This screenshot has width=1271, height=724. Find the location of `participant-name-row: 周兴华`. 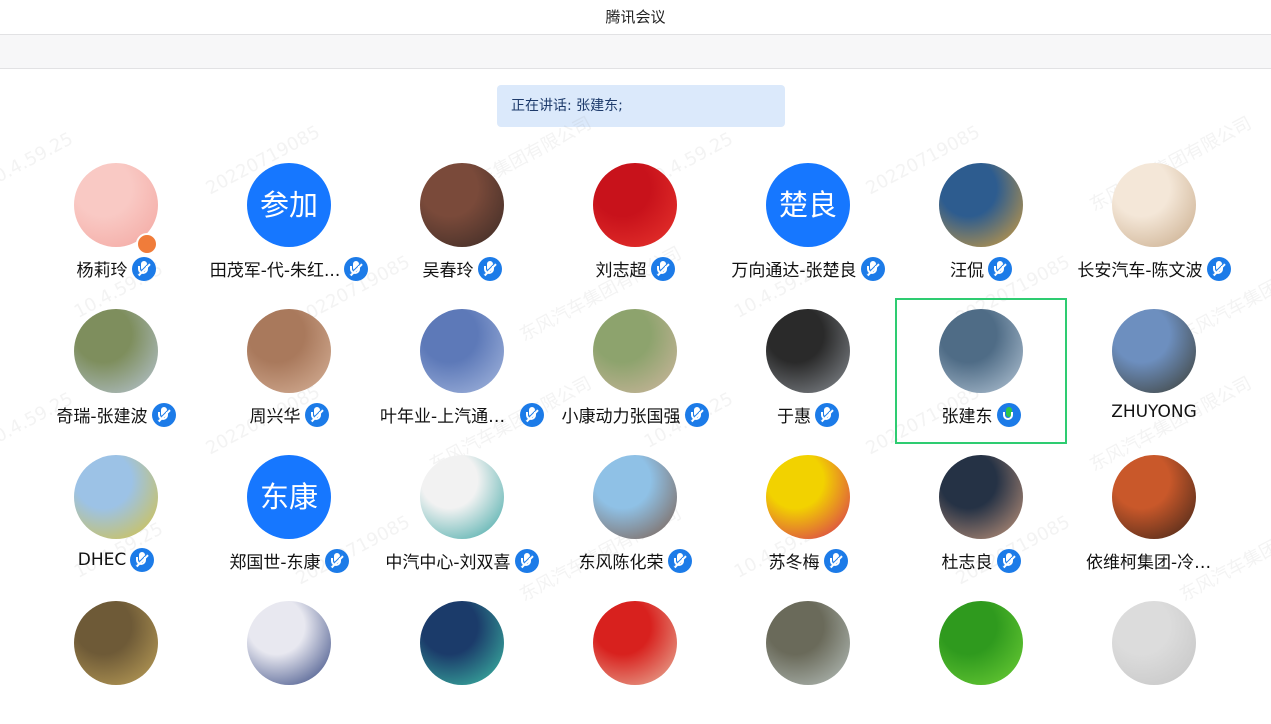

participant-name-row: 周兴华 is located at coordinates (289, 415).